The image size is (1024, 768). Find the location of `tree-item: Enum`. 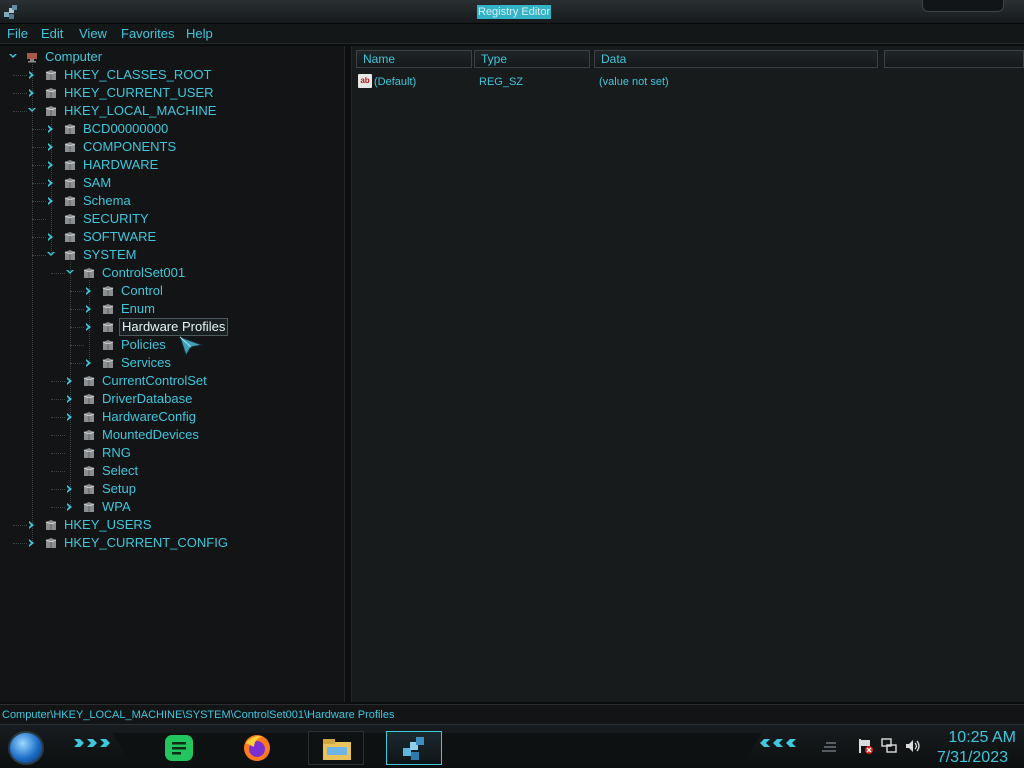

tree-item: Enum is located at coordinates (205, 309).